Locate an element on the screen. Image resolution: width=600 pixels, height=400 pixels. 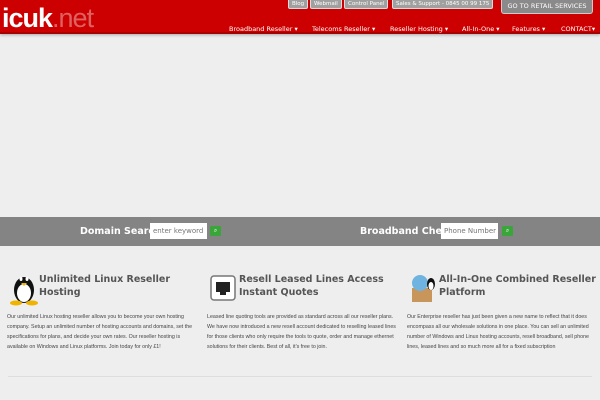
section-divider is located at coordinates (300, 376).